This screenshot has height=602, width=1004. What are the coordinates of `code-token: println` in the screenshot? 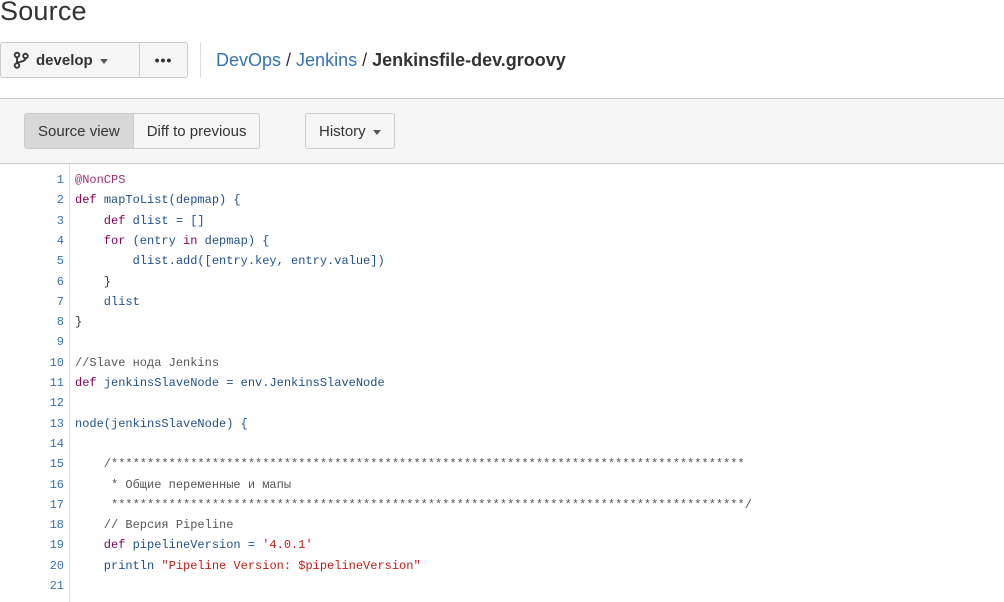 It's located at (118, 565).